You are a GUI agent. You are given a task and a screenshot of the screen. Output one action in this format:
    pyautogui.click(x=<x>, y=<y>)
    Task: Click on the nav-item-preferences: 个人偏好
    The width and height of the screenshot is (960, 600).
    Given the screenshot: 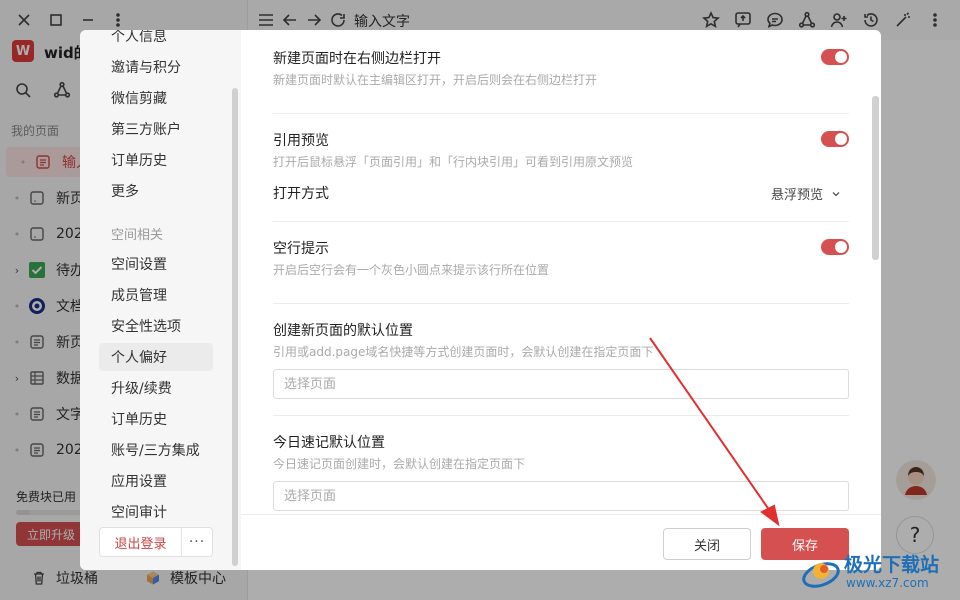 What is the action you would take?
    pyautogui.click(x=156, y=357)
    